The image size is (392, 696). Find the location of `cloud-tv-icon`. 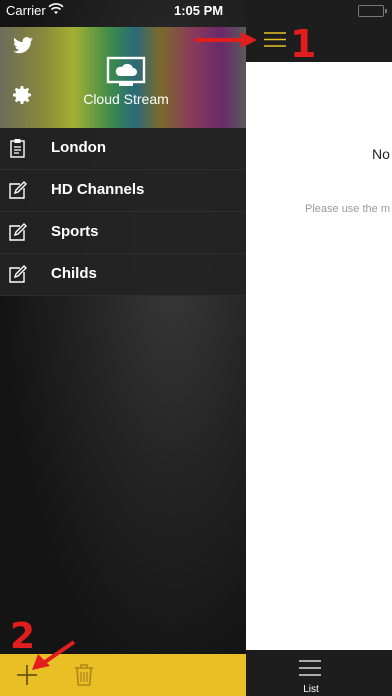

cloud-tv-icon is located at coordinates (126, 72).